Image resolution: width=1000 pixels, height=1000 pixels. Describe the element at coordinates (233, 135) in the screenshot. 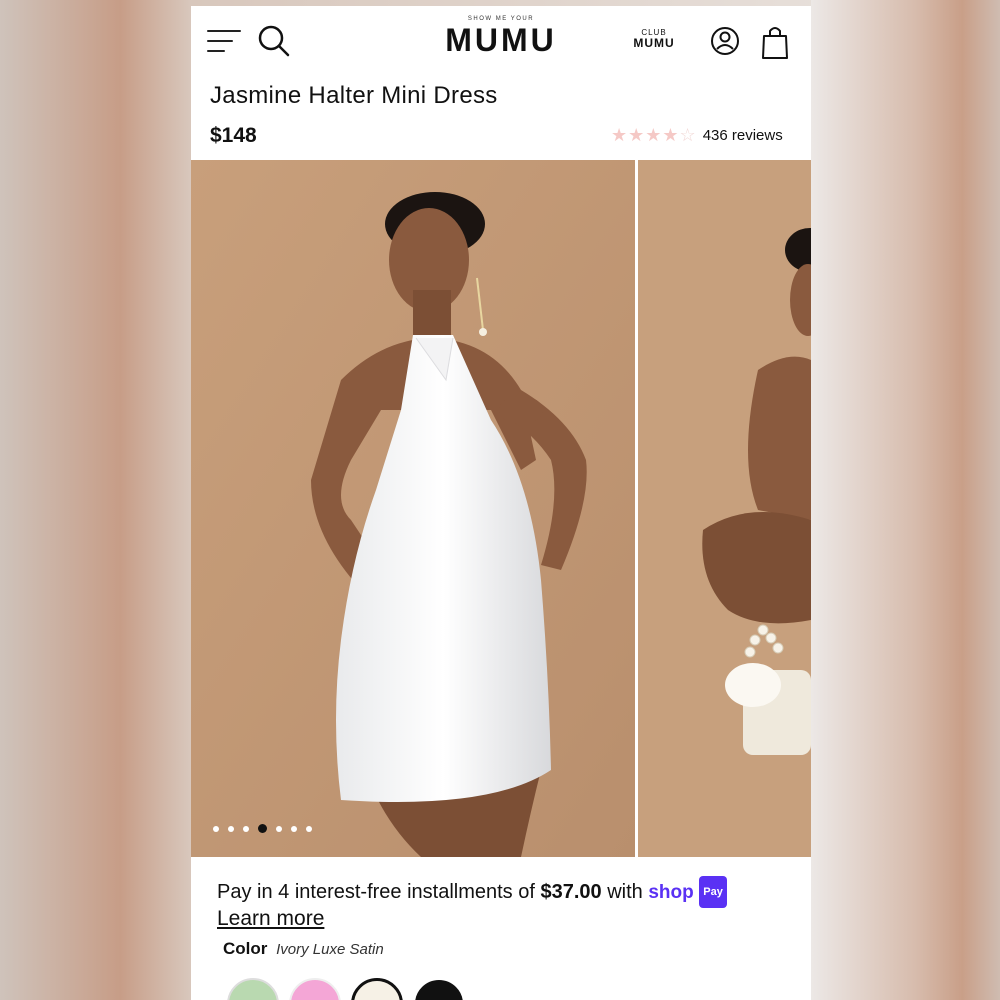

I see `product-price: $148` at that location.